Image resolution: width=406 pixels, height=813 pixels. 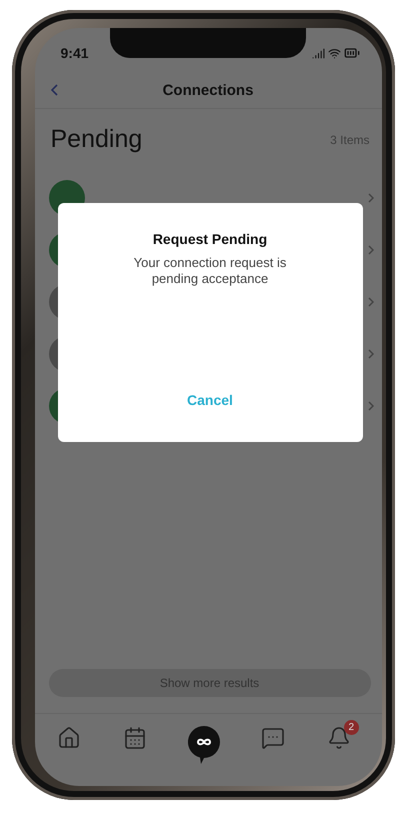 What do you see at coordinates (318, 53) in the screenshot?
I see `signal-icon` at bounding box center [318, 53].